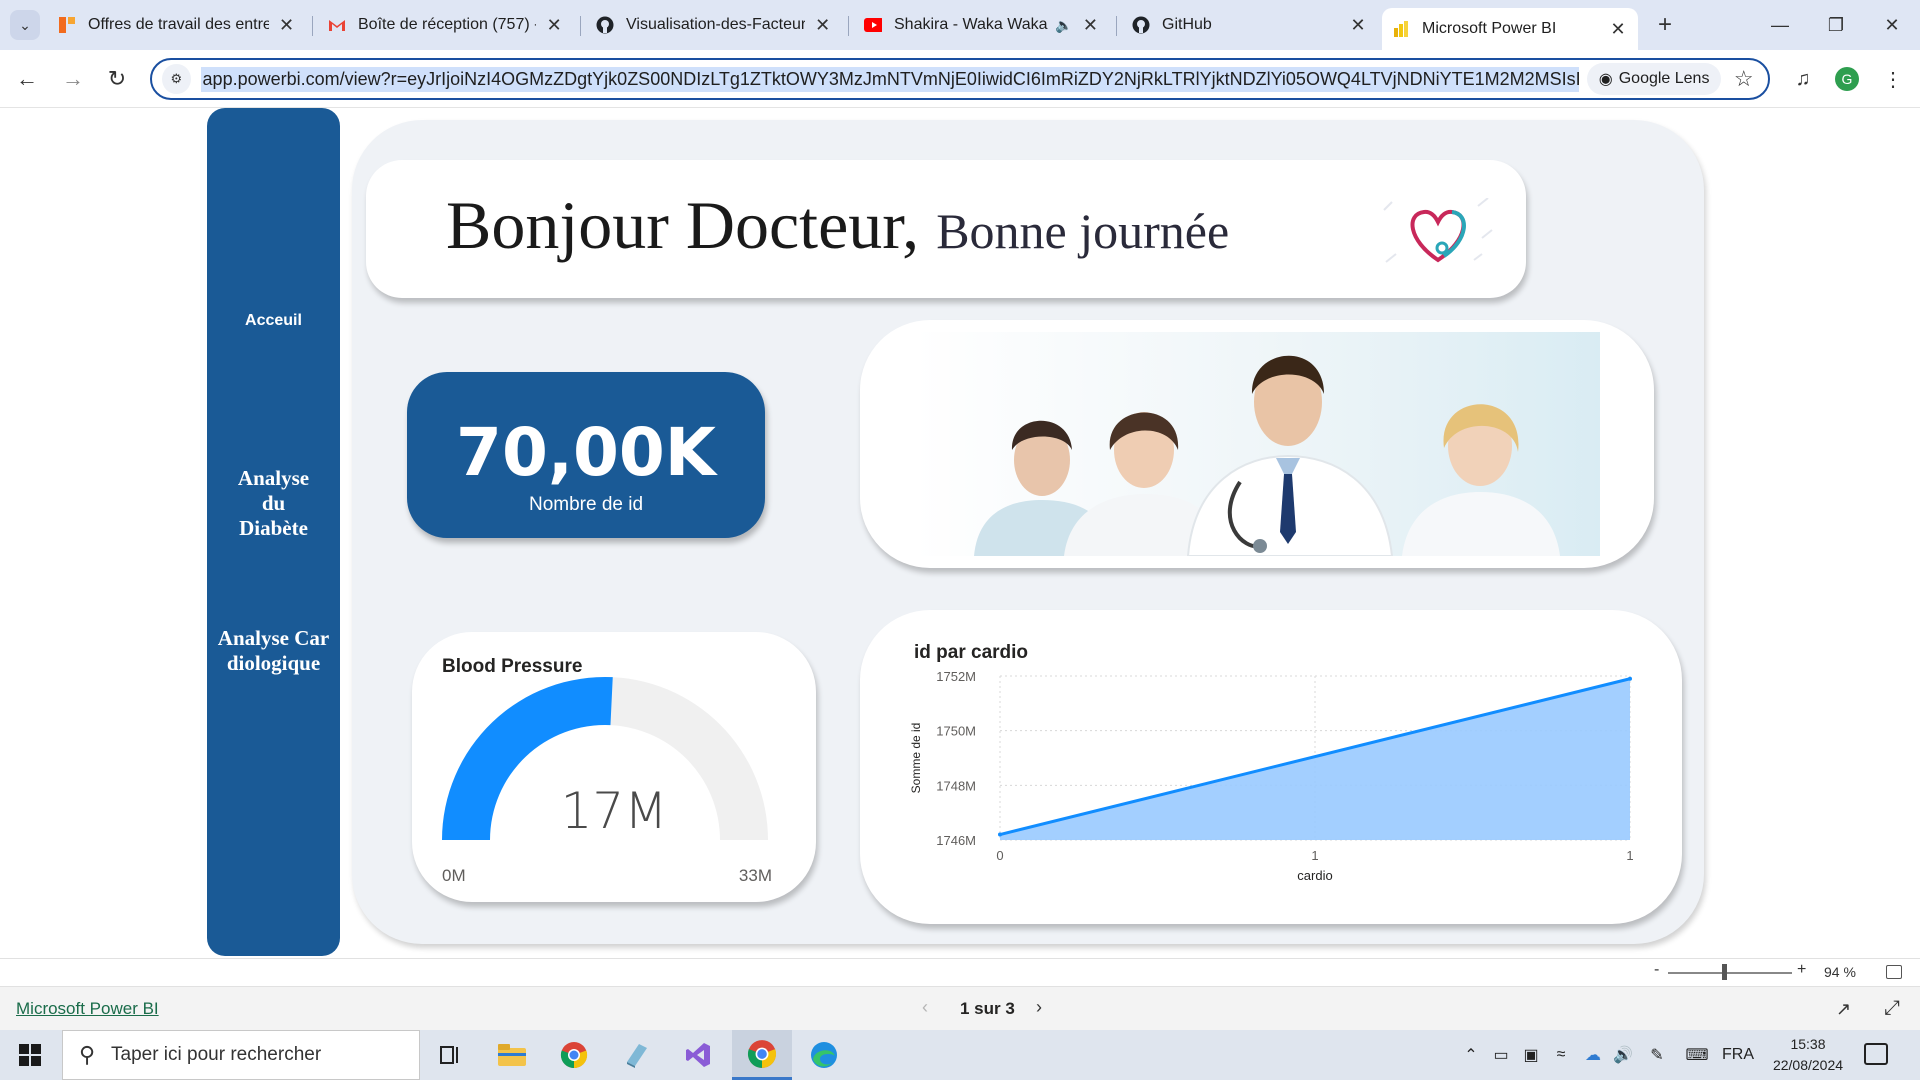 The image size is (1920, 1080). What do you see at coordinates (1743, 79) in the screenshot?
I see `bookmark-star-icon: ☆` at bounding box center [1743, 79].